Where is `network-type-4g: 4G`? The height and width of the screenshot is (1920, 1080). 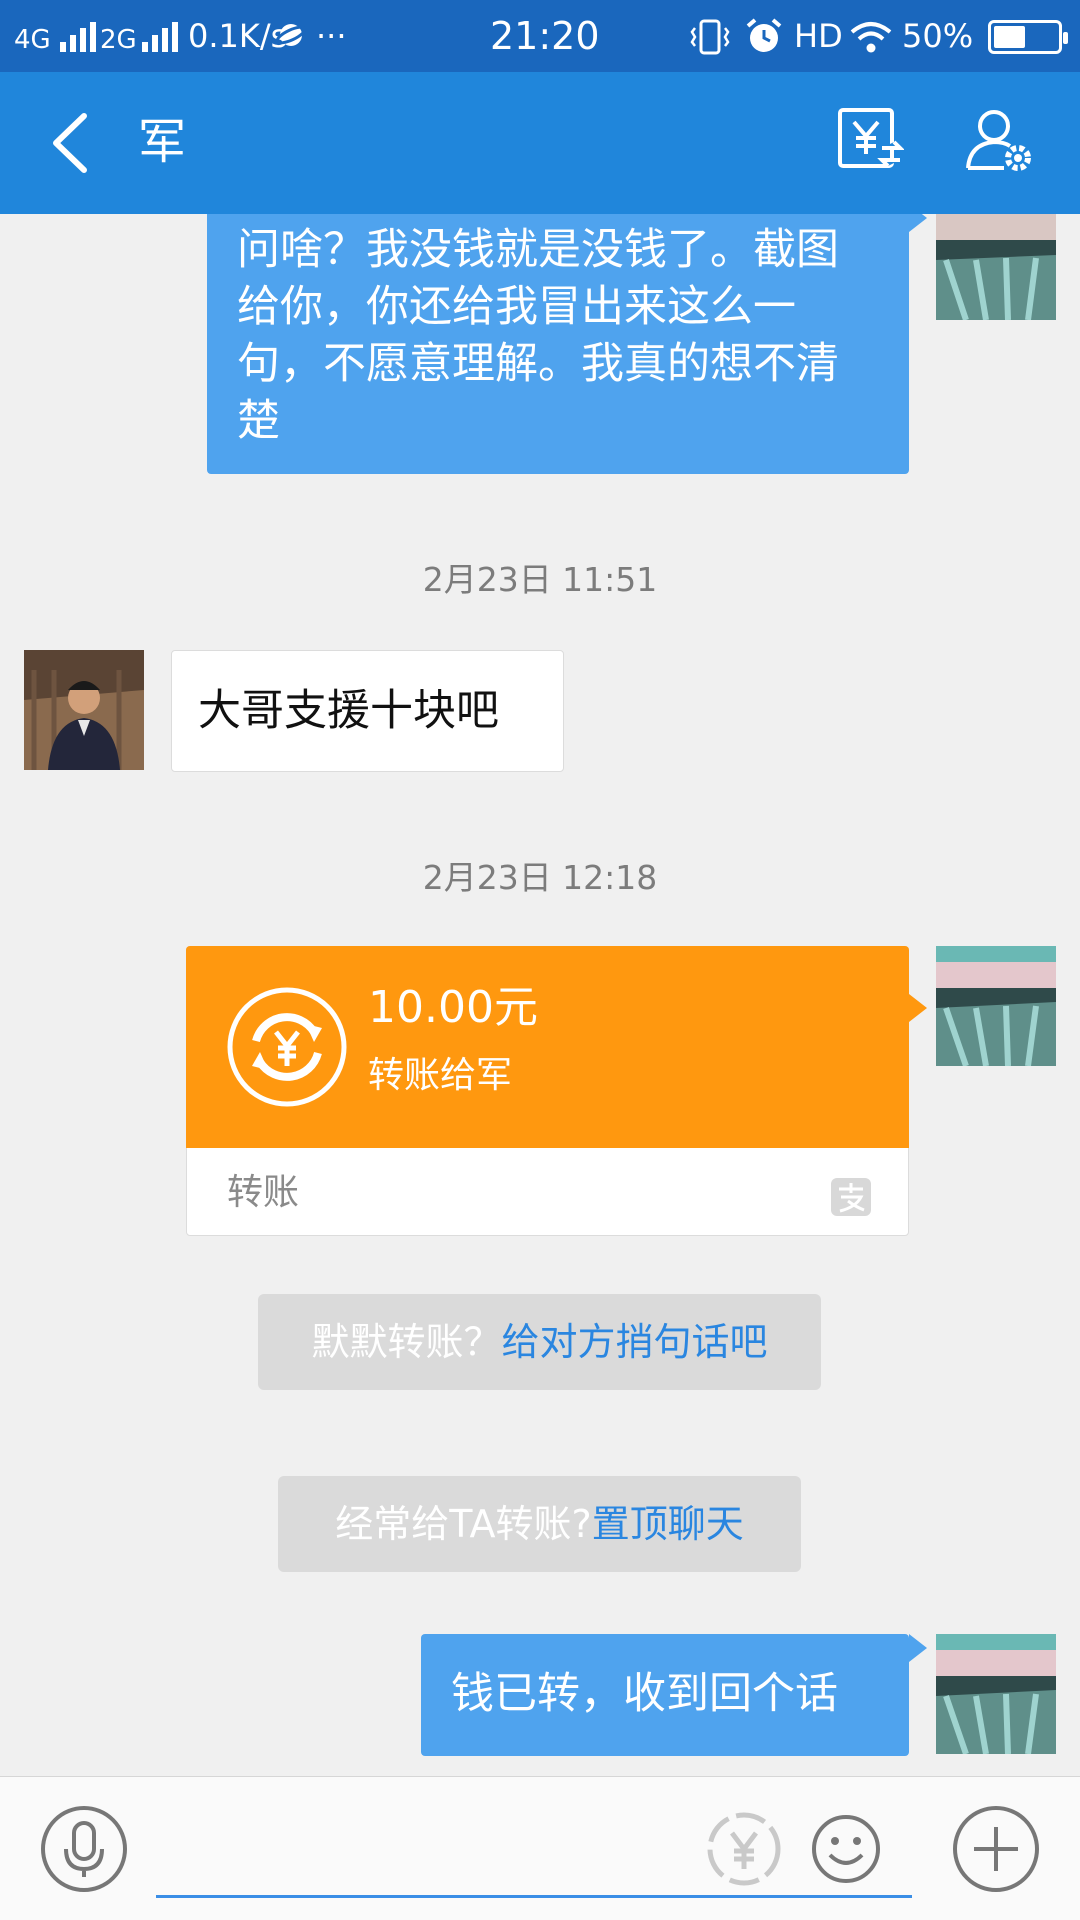
network-type-4g: 4G is located at coordinates (32, 40).